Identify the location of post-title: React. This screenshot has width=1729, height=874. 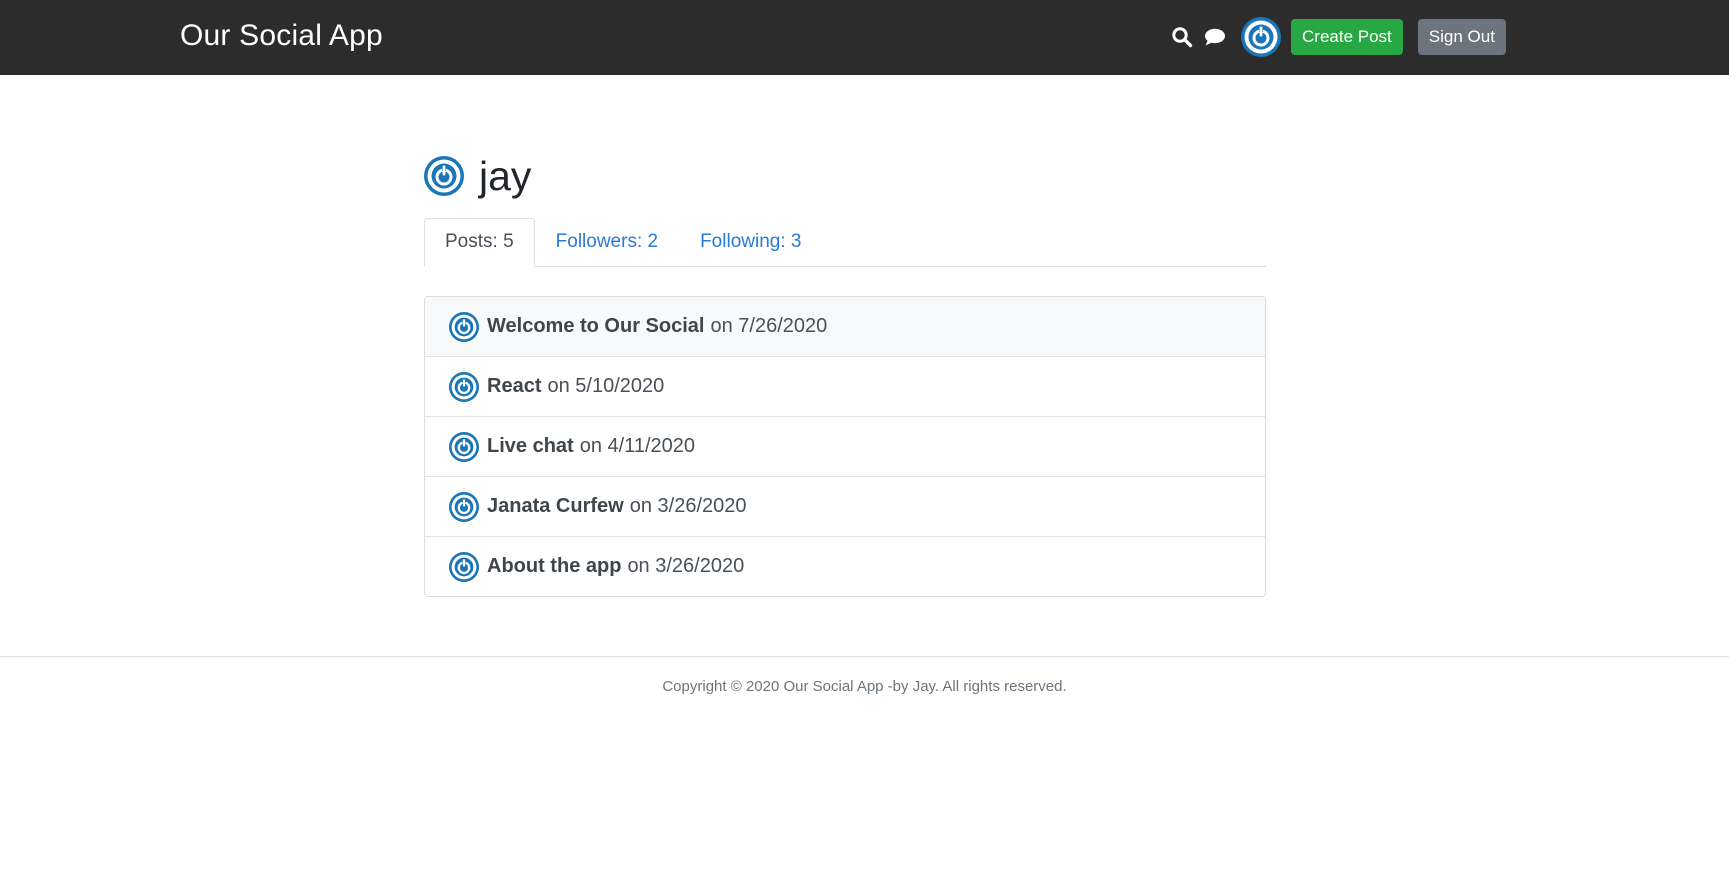
(514, 386).